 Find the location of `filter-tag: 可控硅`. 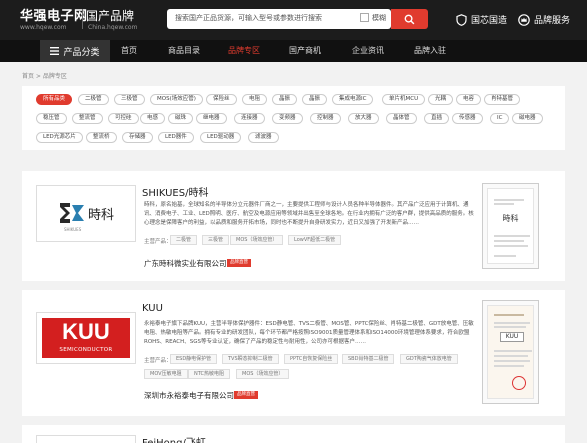

filter-tag: 可控硅 is located at coordinates (123, 118).